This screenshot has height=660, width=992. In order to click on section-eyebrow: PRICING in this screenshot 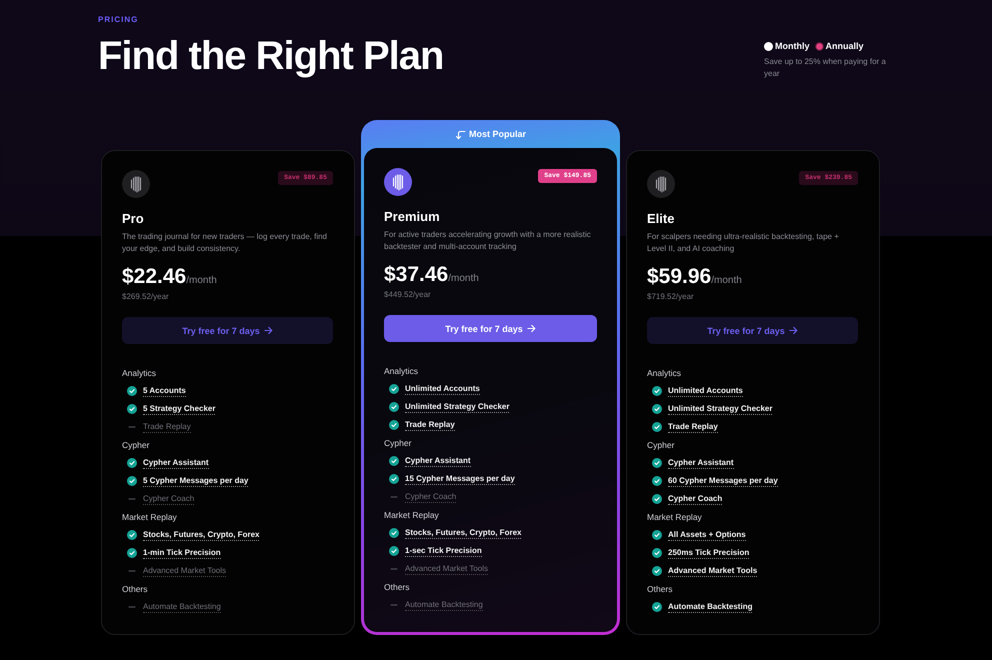, I will do `click(119, 20)`.